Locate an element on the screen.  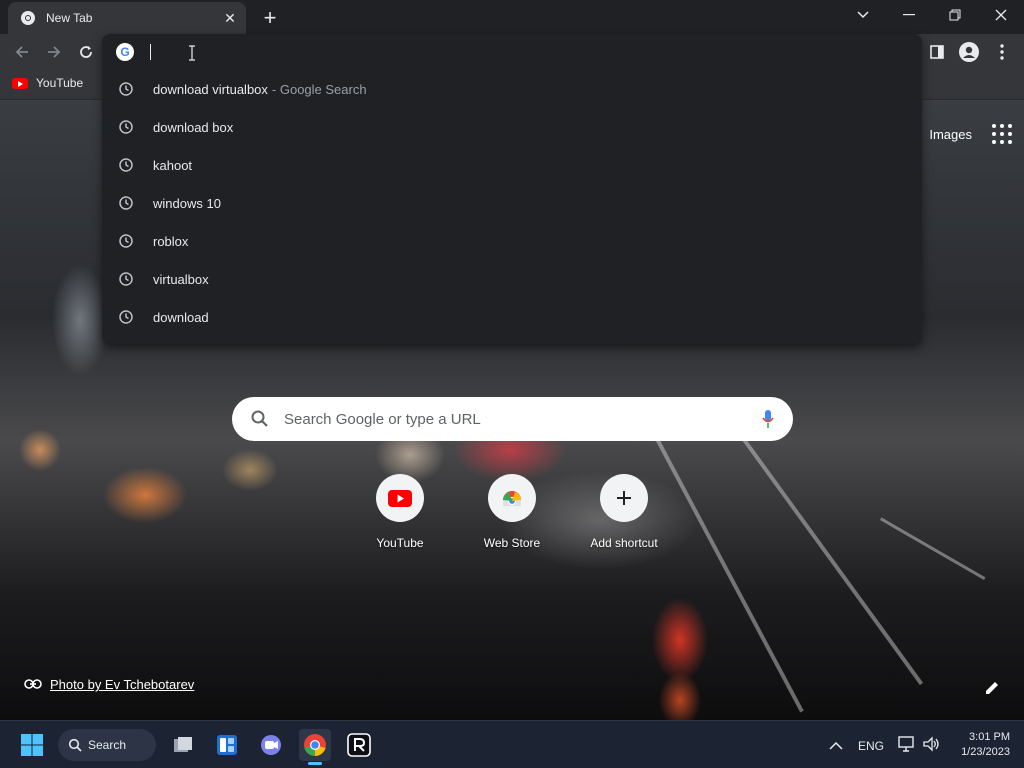
profile-avatar is located at coordinates (969, 52).